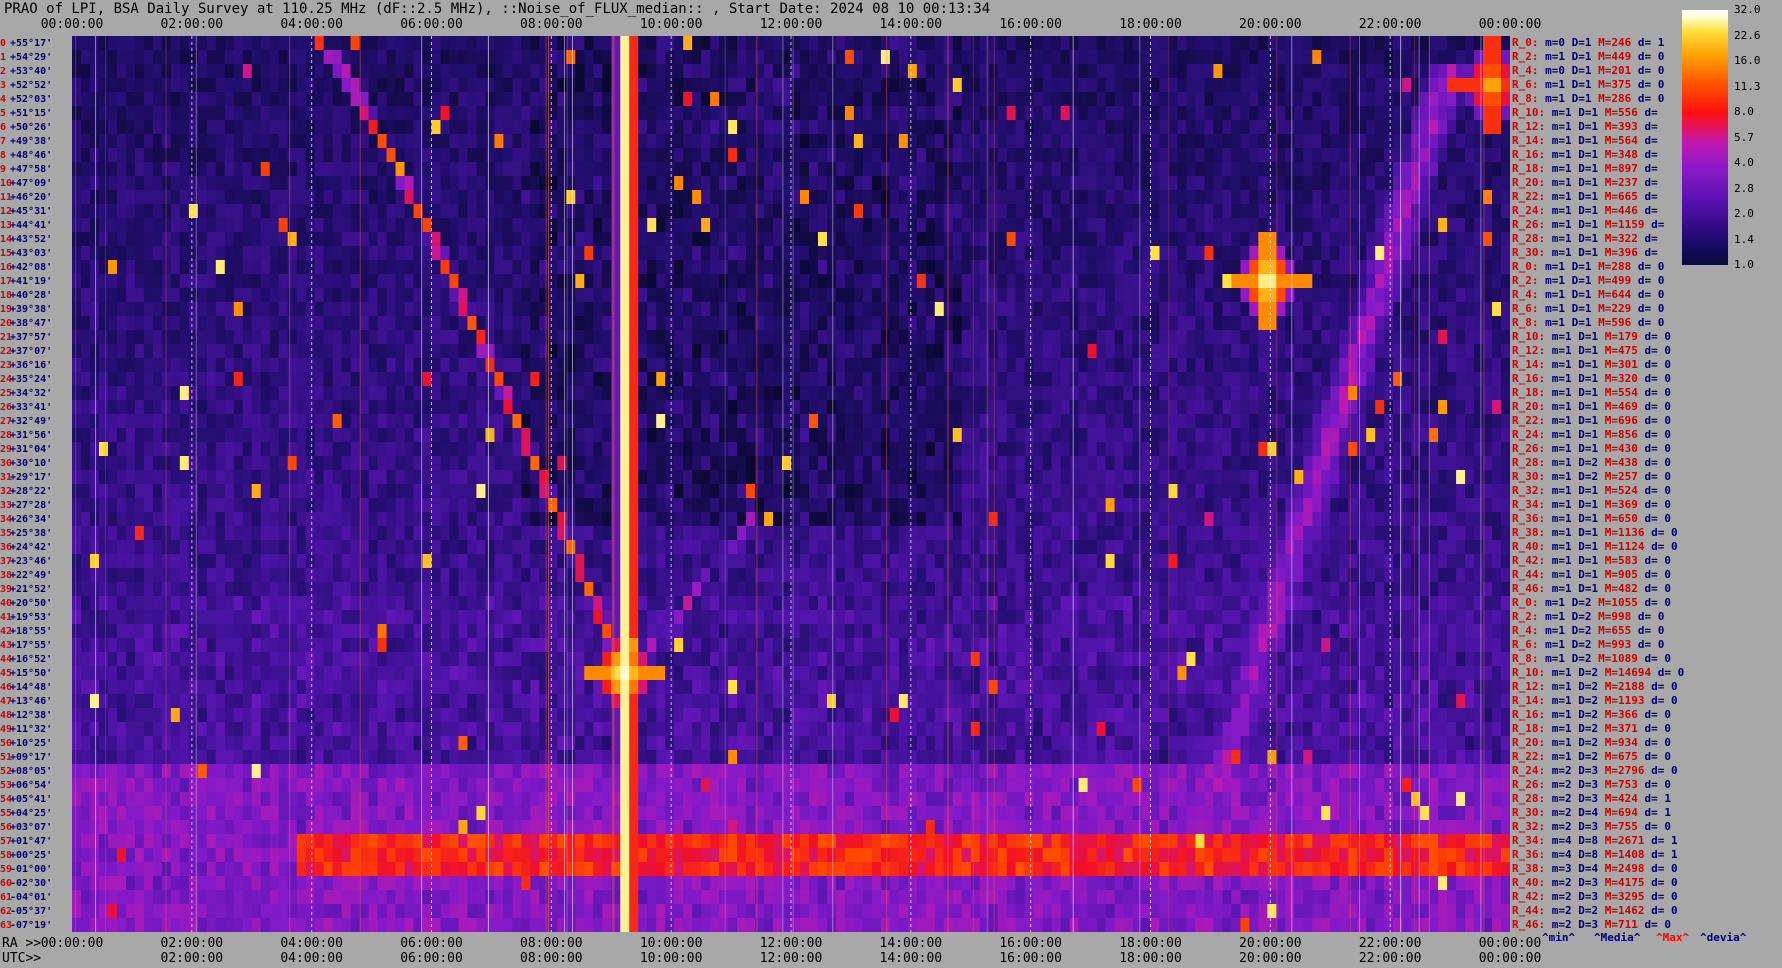  Describe the element at coordinates (26, 673) in the screenshot. I see `declination-label: 45+15°50'` at that location.